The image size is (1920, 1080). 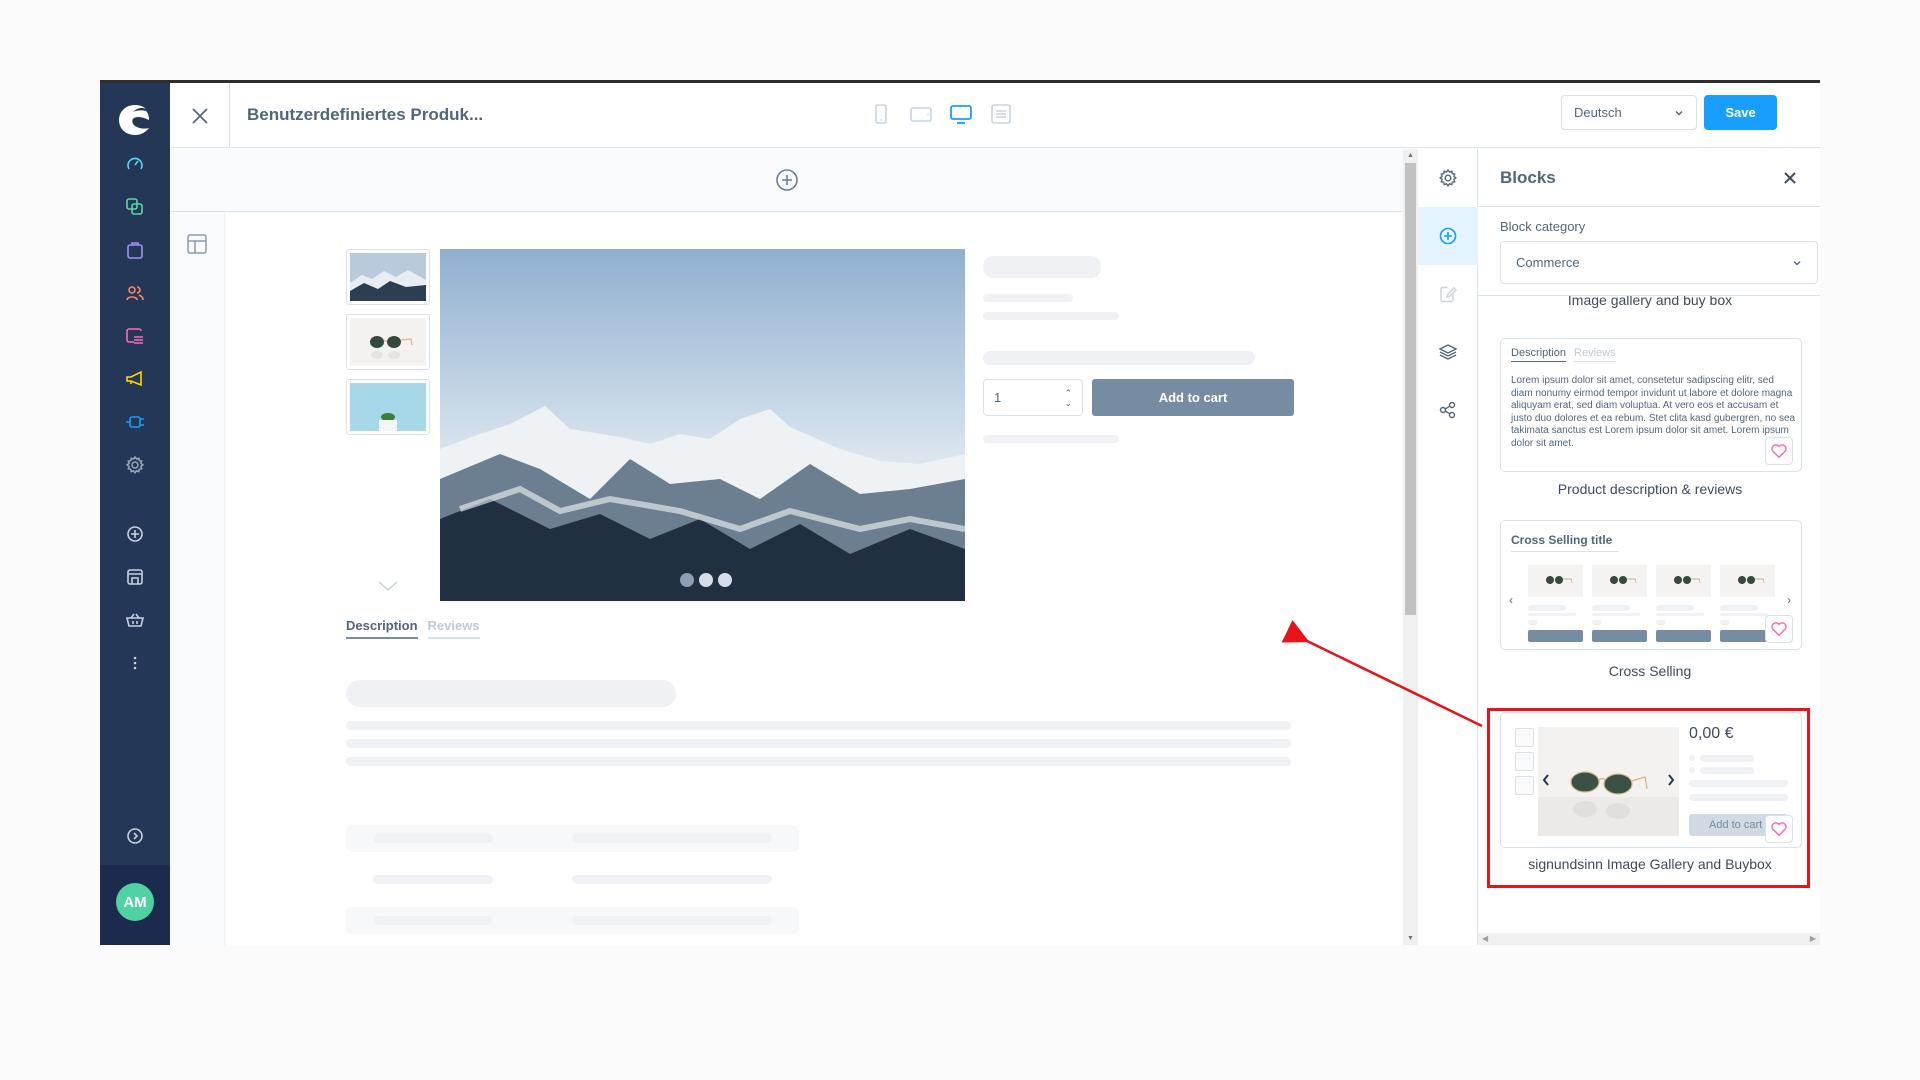 I want to click on edit-icon, so click(x=1448, y=294).